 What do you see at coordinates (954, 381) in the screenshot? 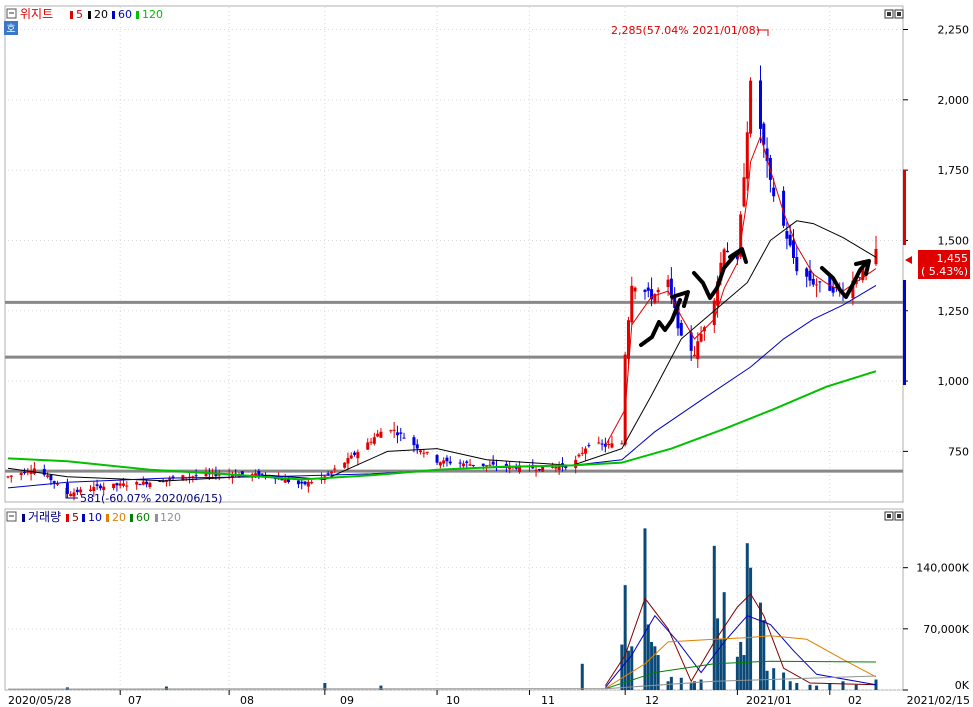
I see `price-y-tick-label: 1,000` at bounding box center [954, 381].